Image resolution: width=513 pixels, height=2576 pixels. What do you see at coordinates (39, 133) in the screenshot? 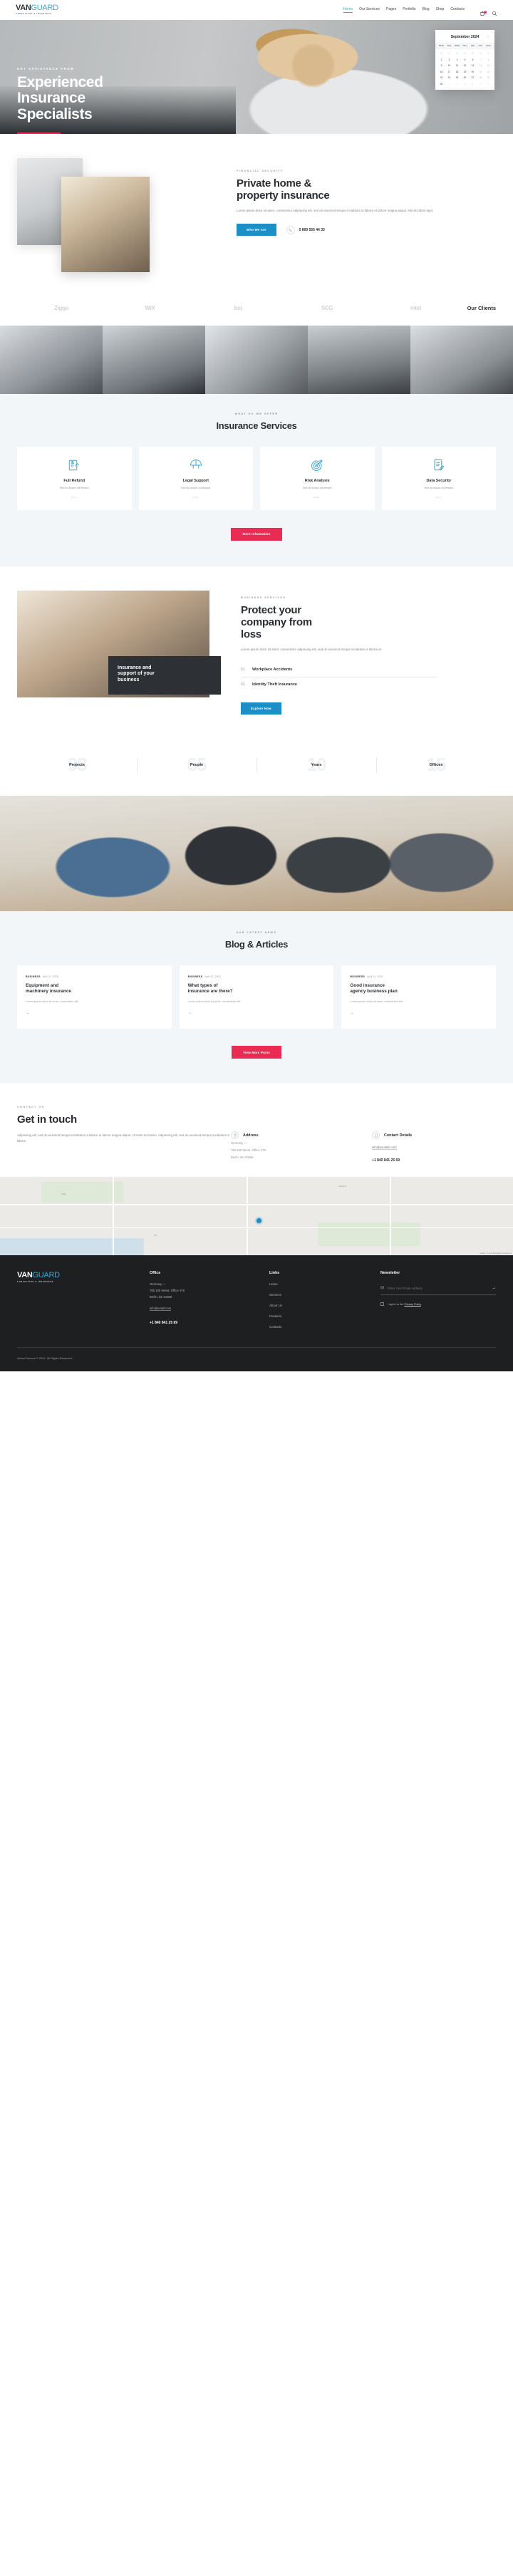
I see `explore-now-button: Explore Now` at bounding box center [39, 133].